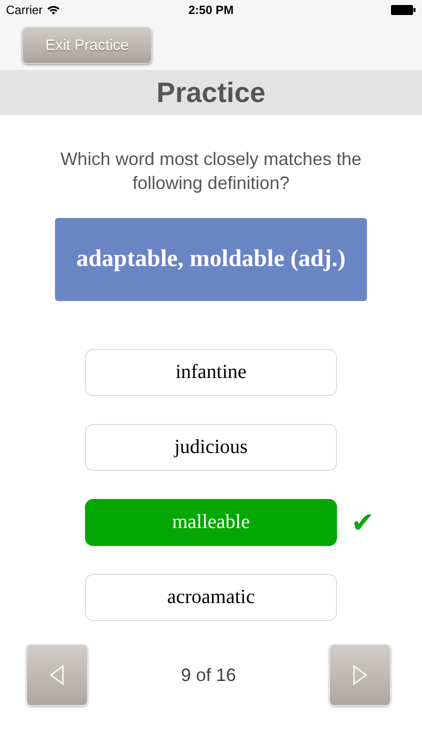  I want to click on previous-button, so click(57, 675).